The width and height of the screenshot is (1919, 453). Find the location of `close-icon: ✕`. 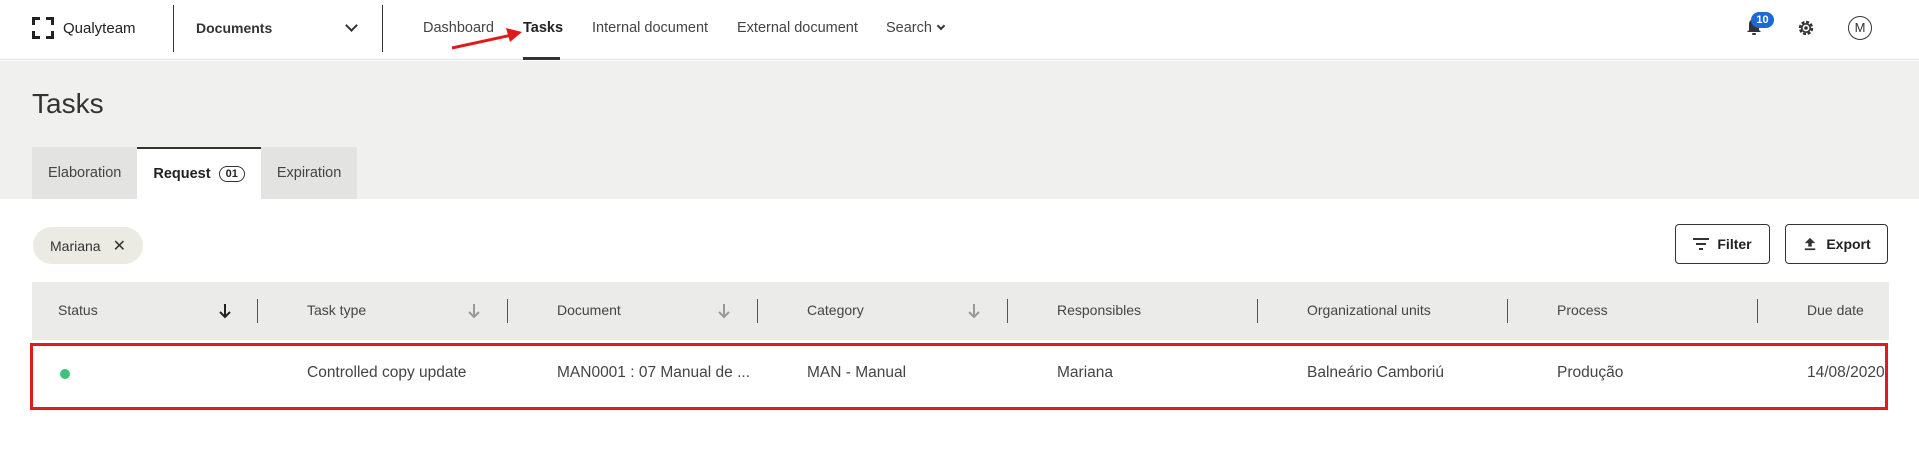

close-icon: ✕ is located at coordinates (119, 246).